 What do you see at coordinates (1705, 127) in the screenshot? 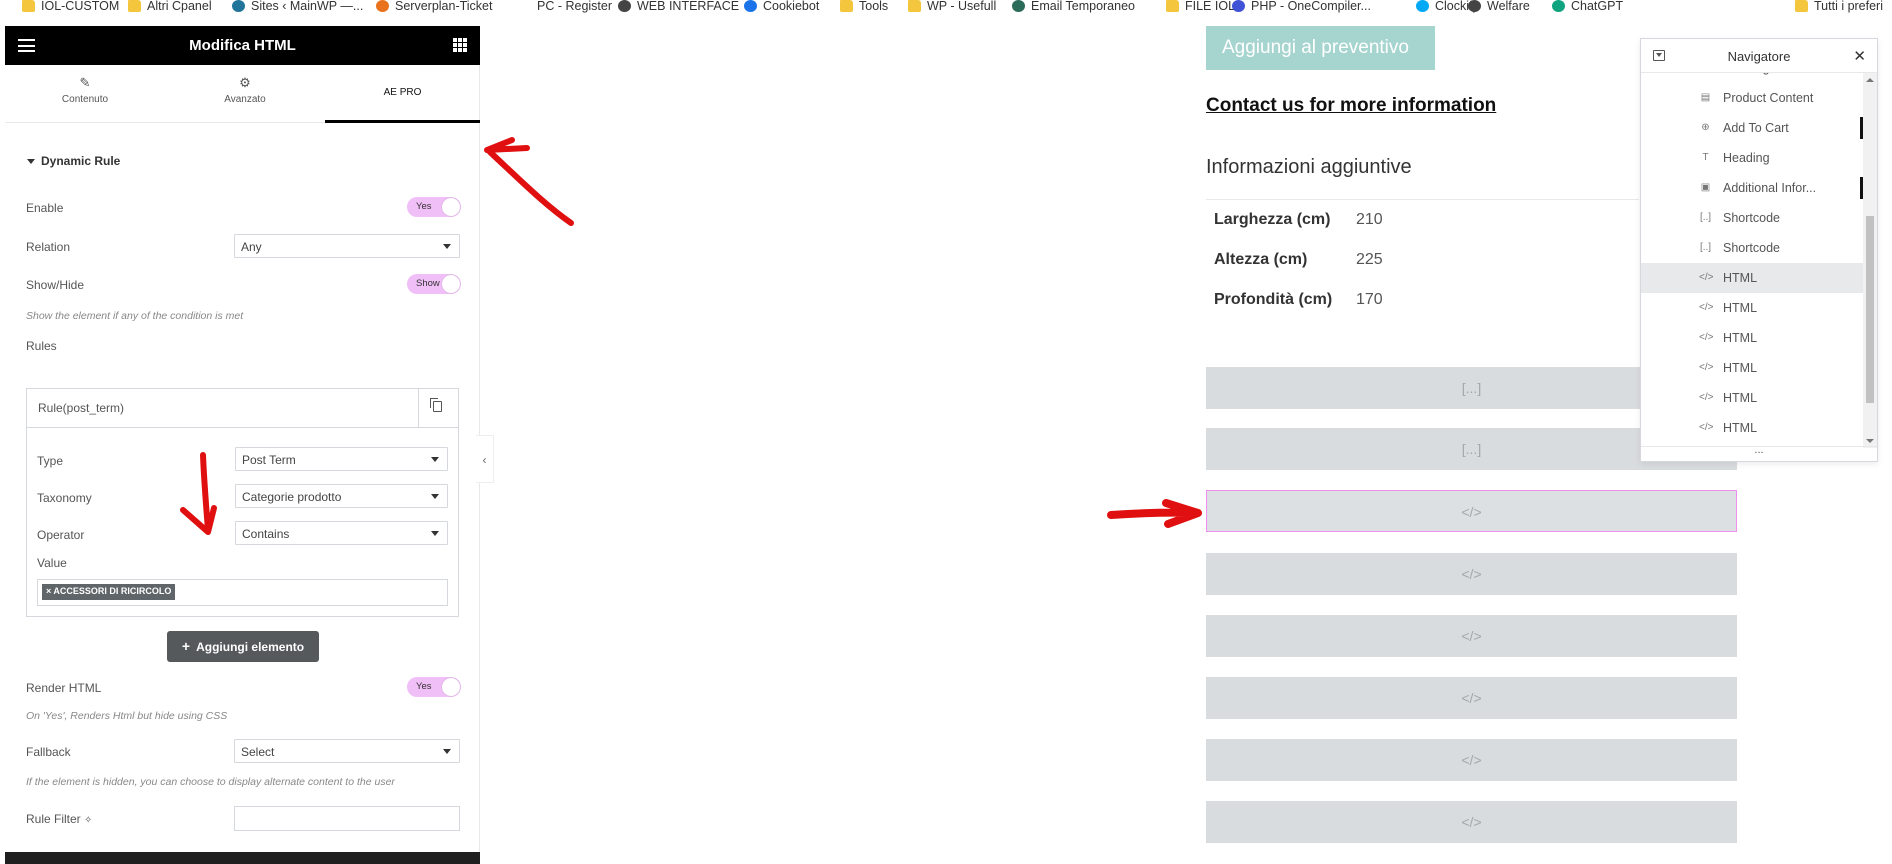
I see `add-to-cart-icon: ⊕` at bounding box center [1705, 127].